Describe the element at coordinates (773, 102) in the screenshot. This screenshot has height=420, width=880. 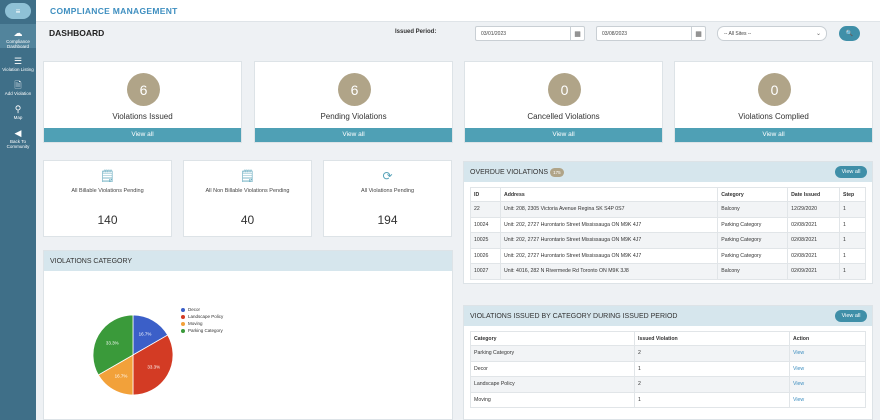
I see `stat-card: 0 Violations Complied View all` at that location.